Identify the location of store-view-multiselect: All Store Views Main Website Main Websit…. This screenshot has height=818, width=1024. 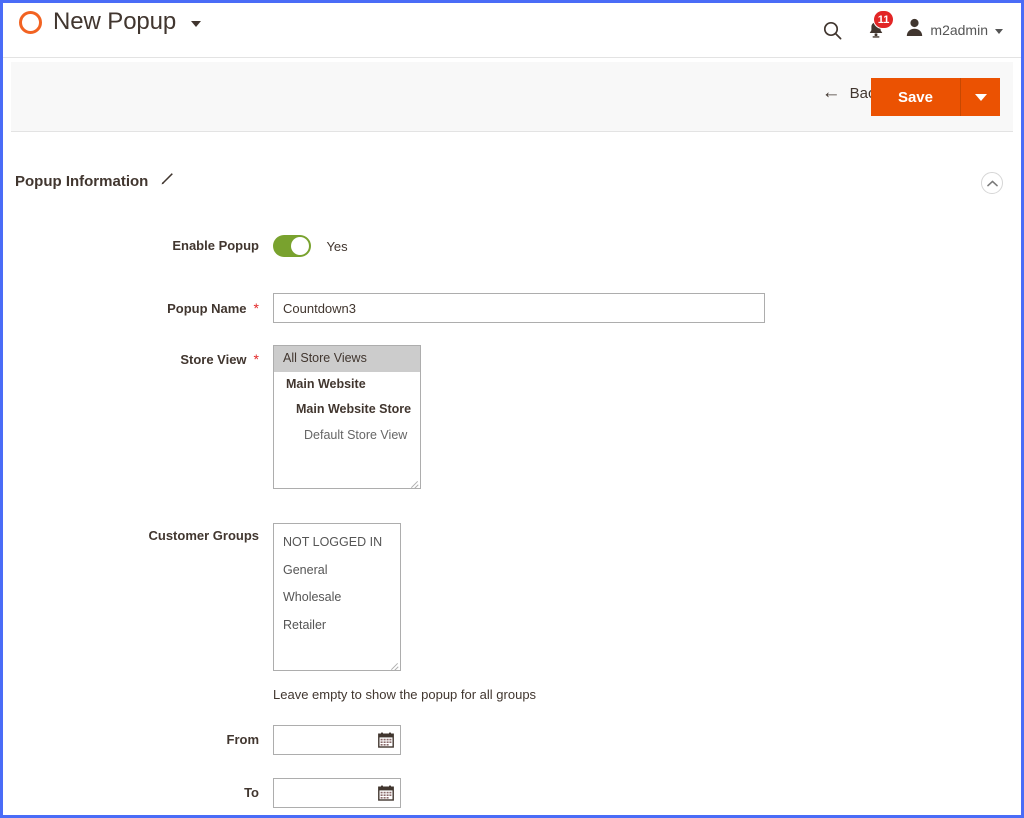
(347, 417).